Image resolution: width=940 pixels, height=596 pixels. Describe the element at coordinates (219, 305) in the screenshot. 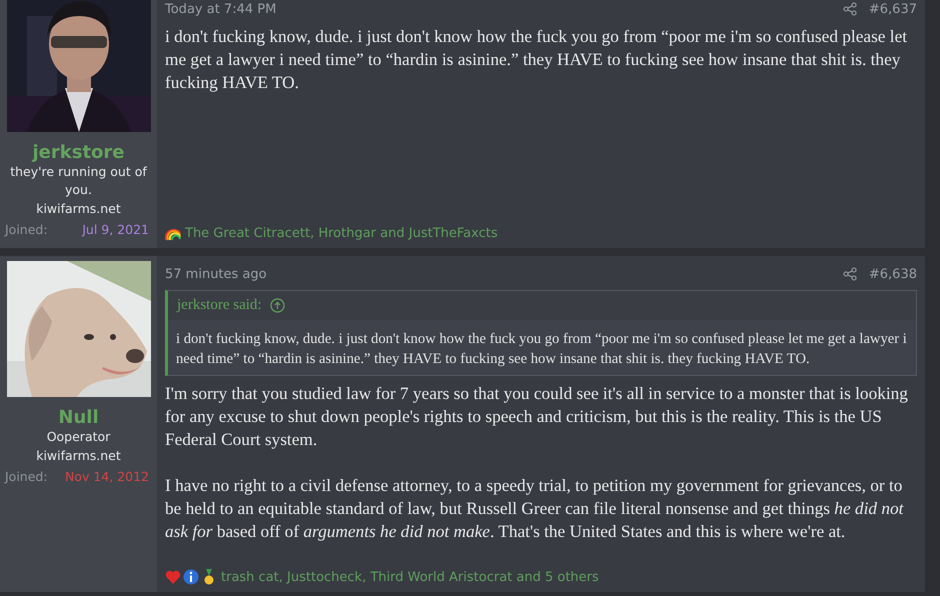

I see `quote-author: jerkstore said:` at that location.